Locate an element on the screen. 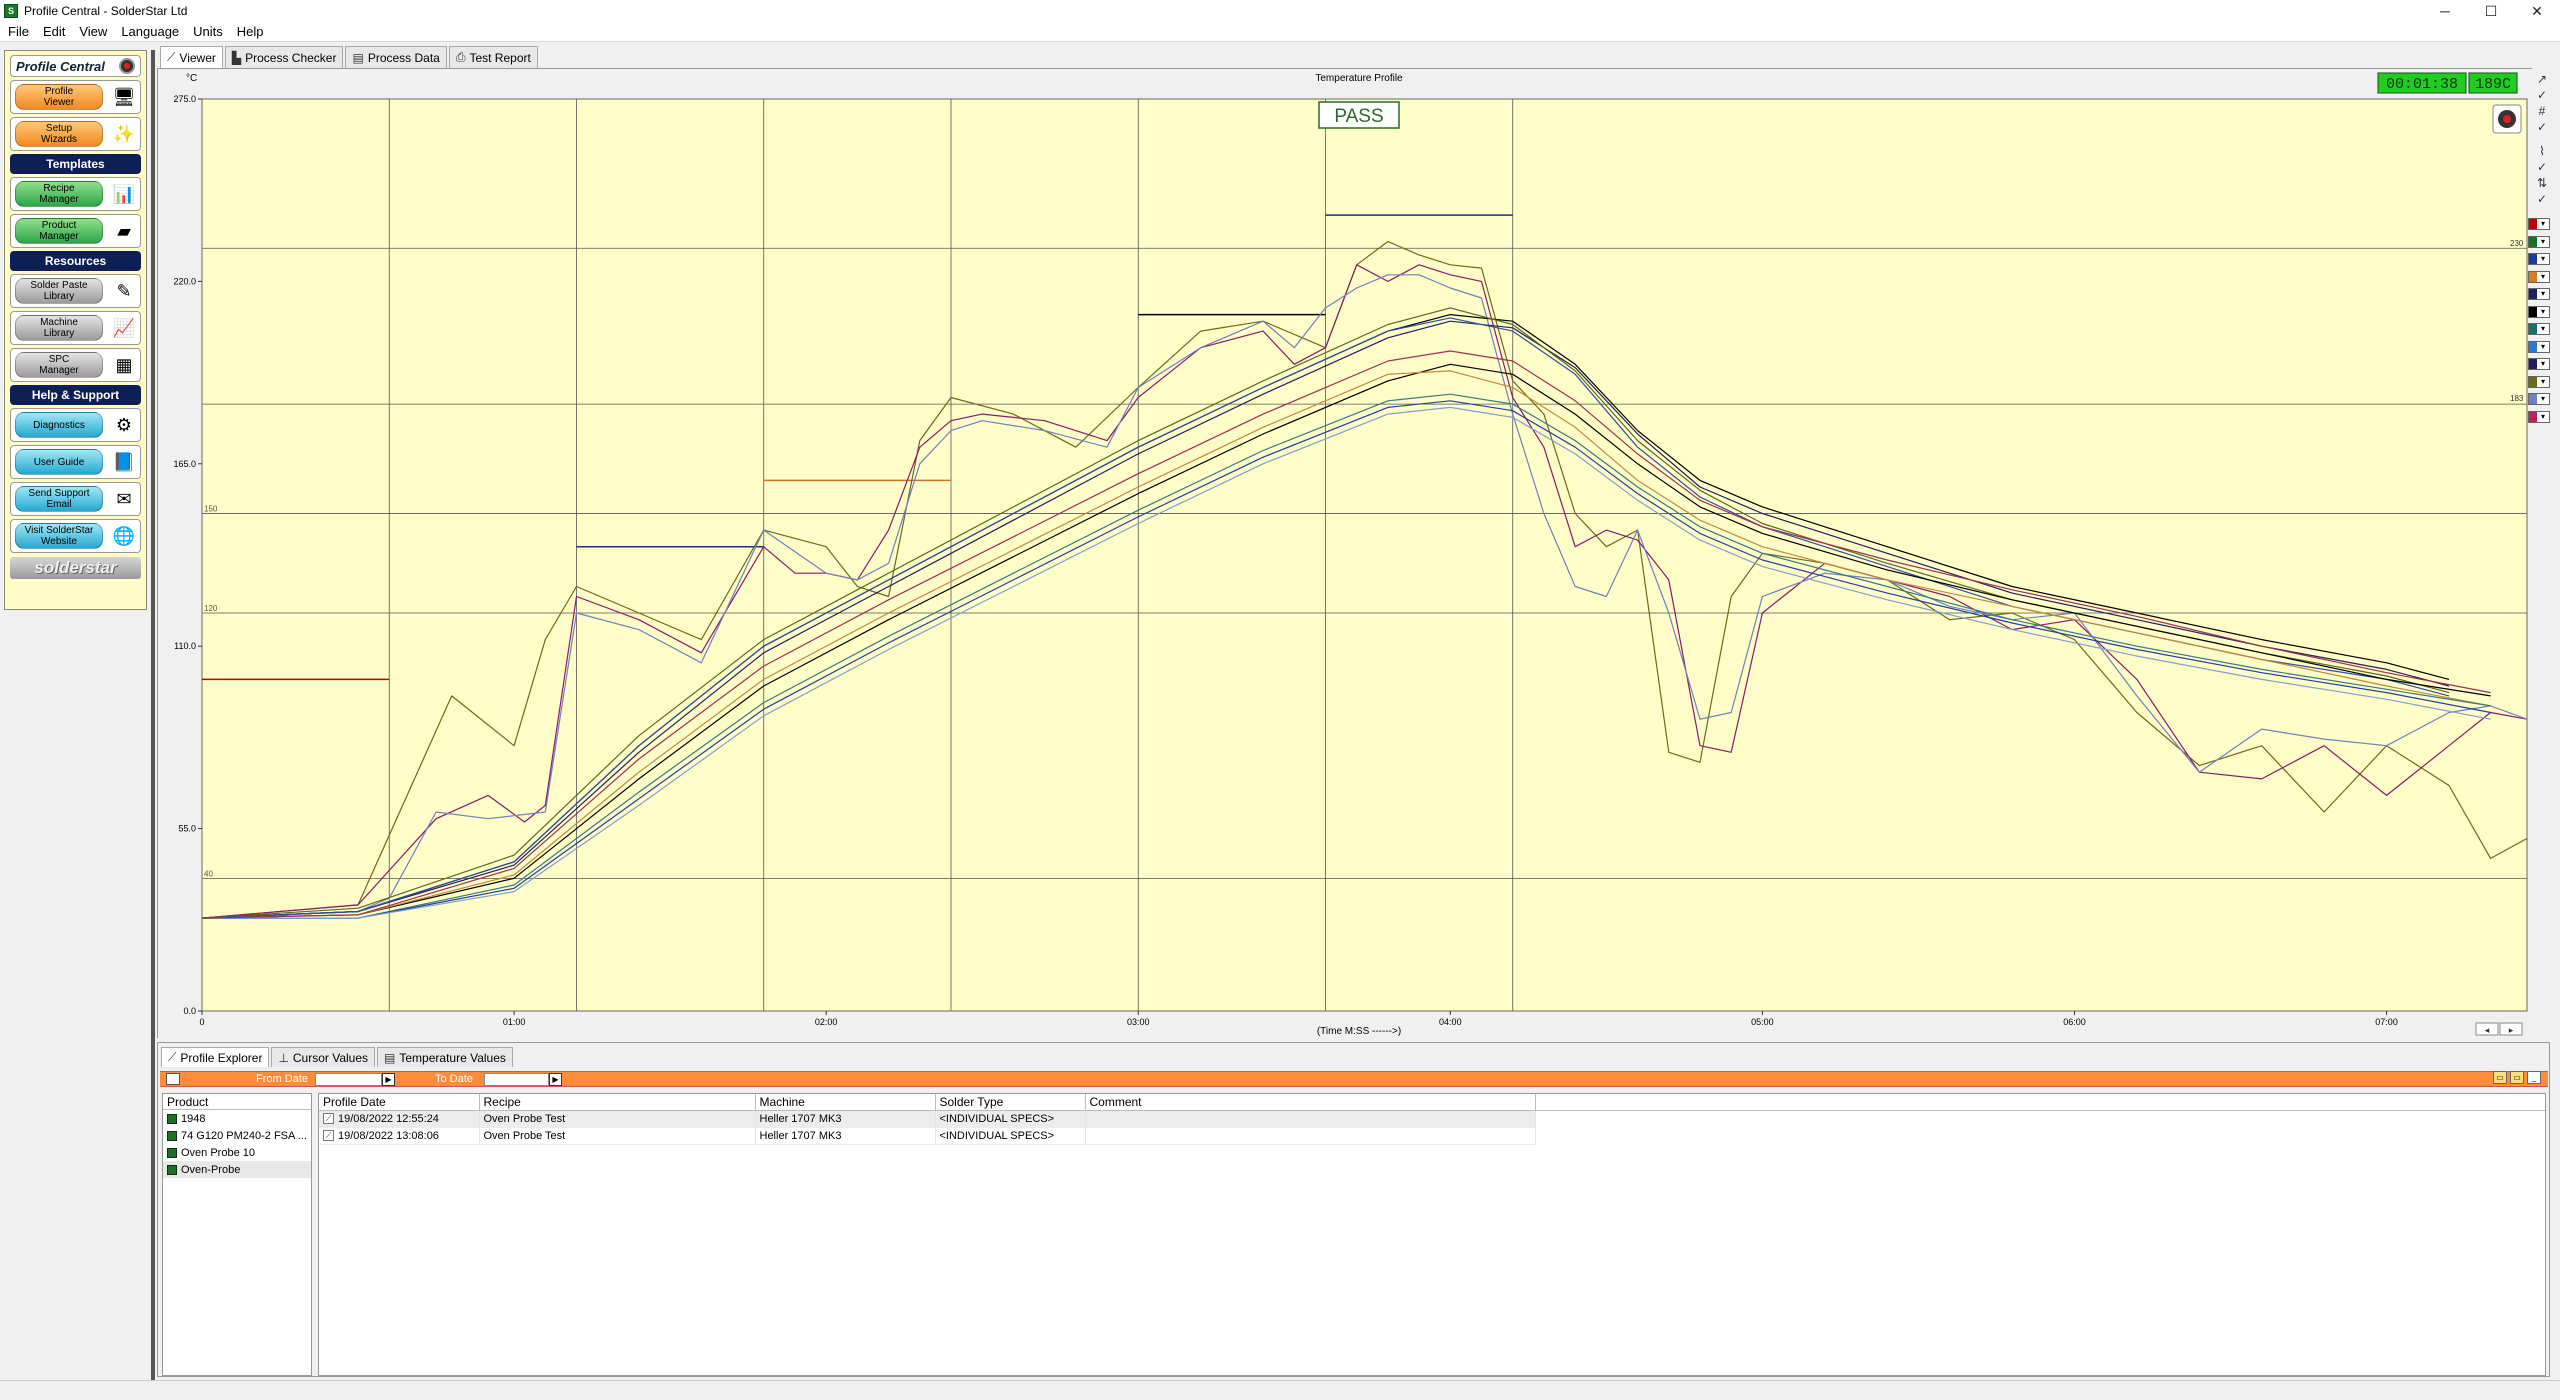 The height and width of the screenshot is (1400, 2560). user-guide-button: User Guide 📘 is located at coordinates (75, 462).